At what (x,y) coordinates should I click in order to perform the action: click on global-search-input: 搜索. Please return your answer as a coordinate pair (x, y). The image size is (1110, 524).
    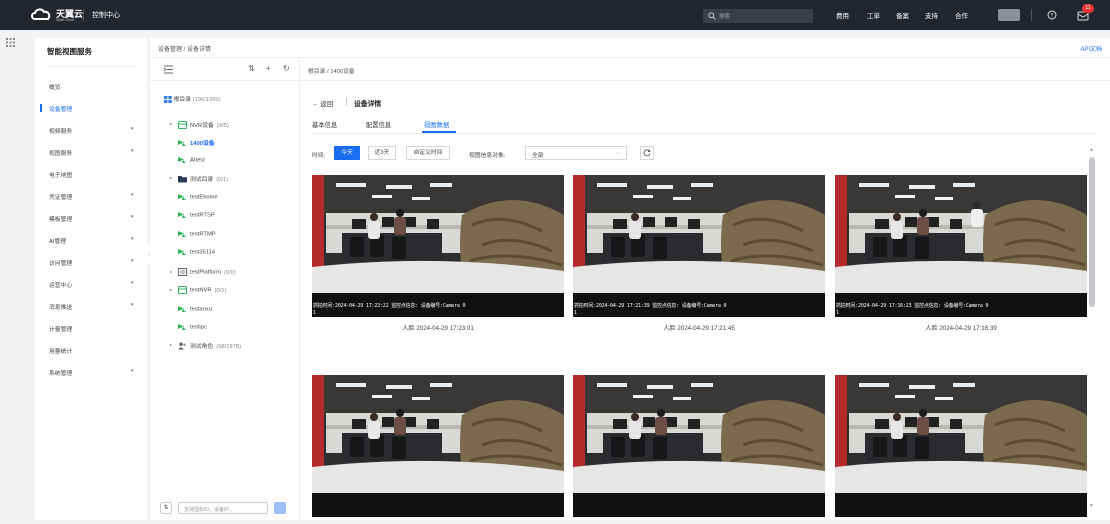
    Looking at the image, I should click on (758, 16).